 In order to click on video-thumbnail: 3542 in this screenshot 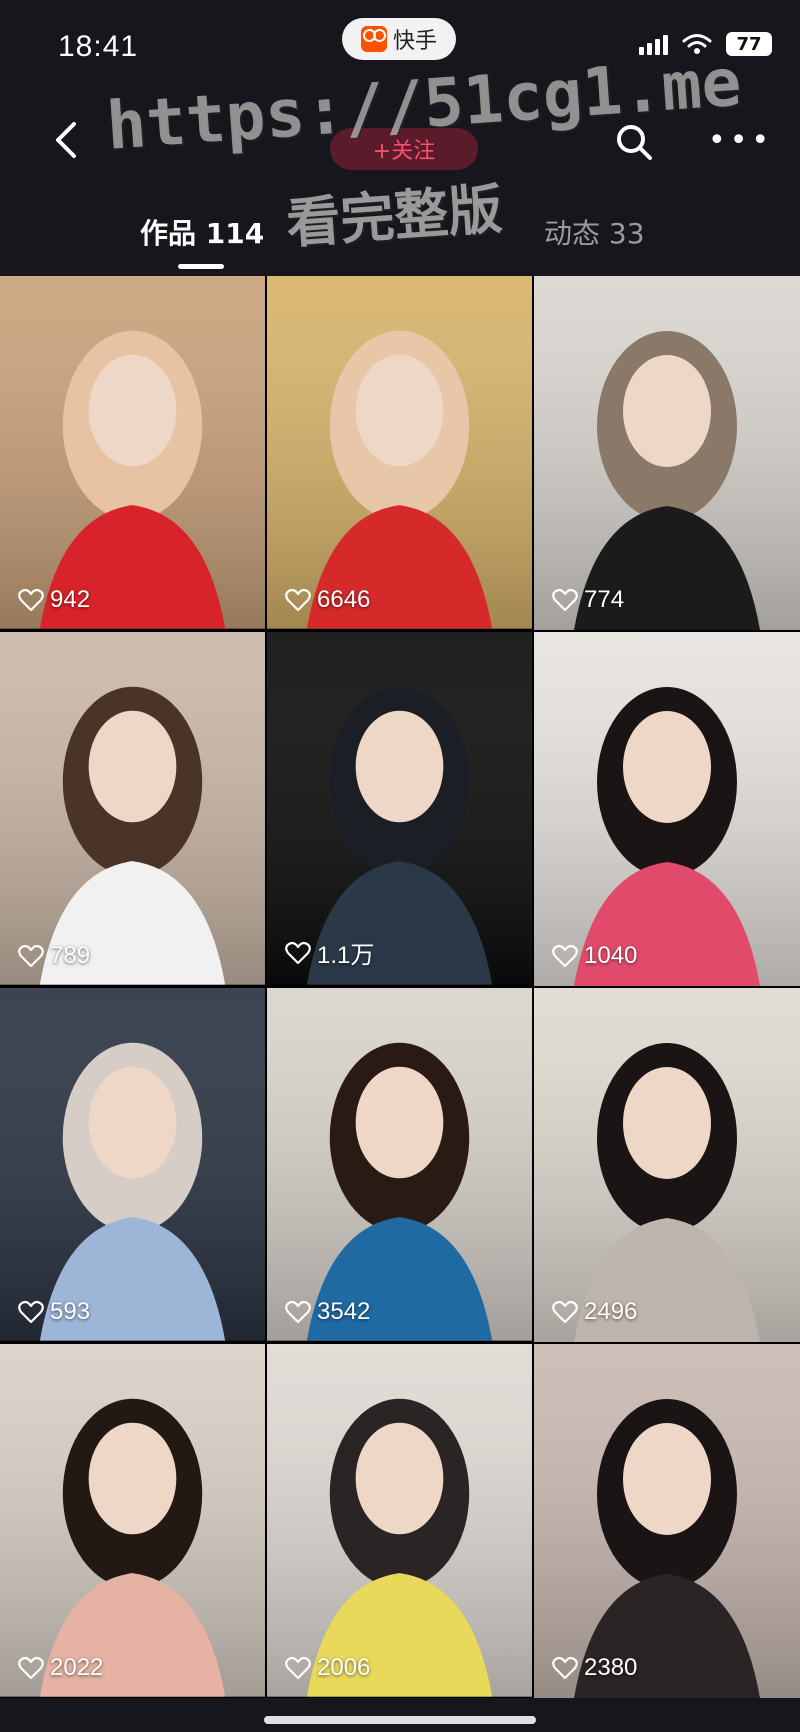, I will do `click(399, 1165)`.